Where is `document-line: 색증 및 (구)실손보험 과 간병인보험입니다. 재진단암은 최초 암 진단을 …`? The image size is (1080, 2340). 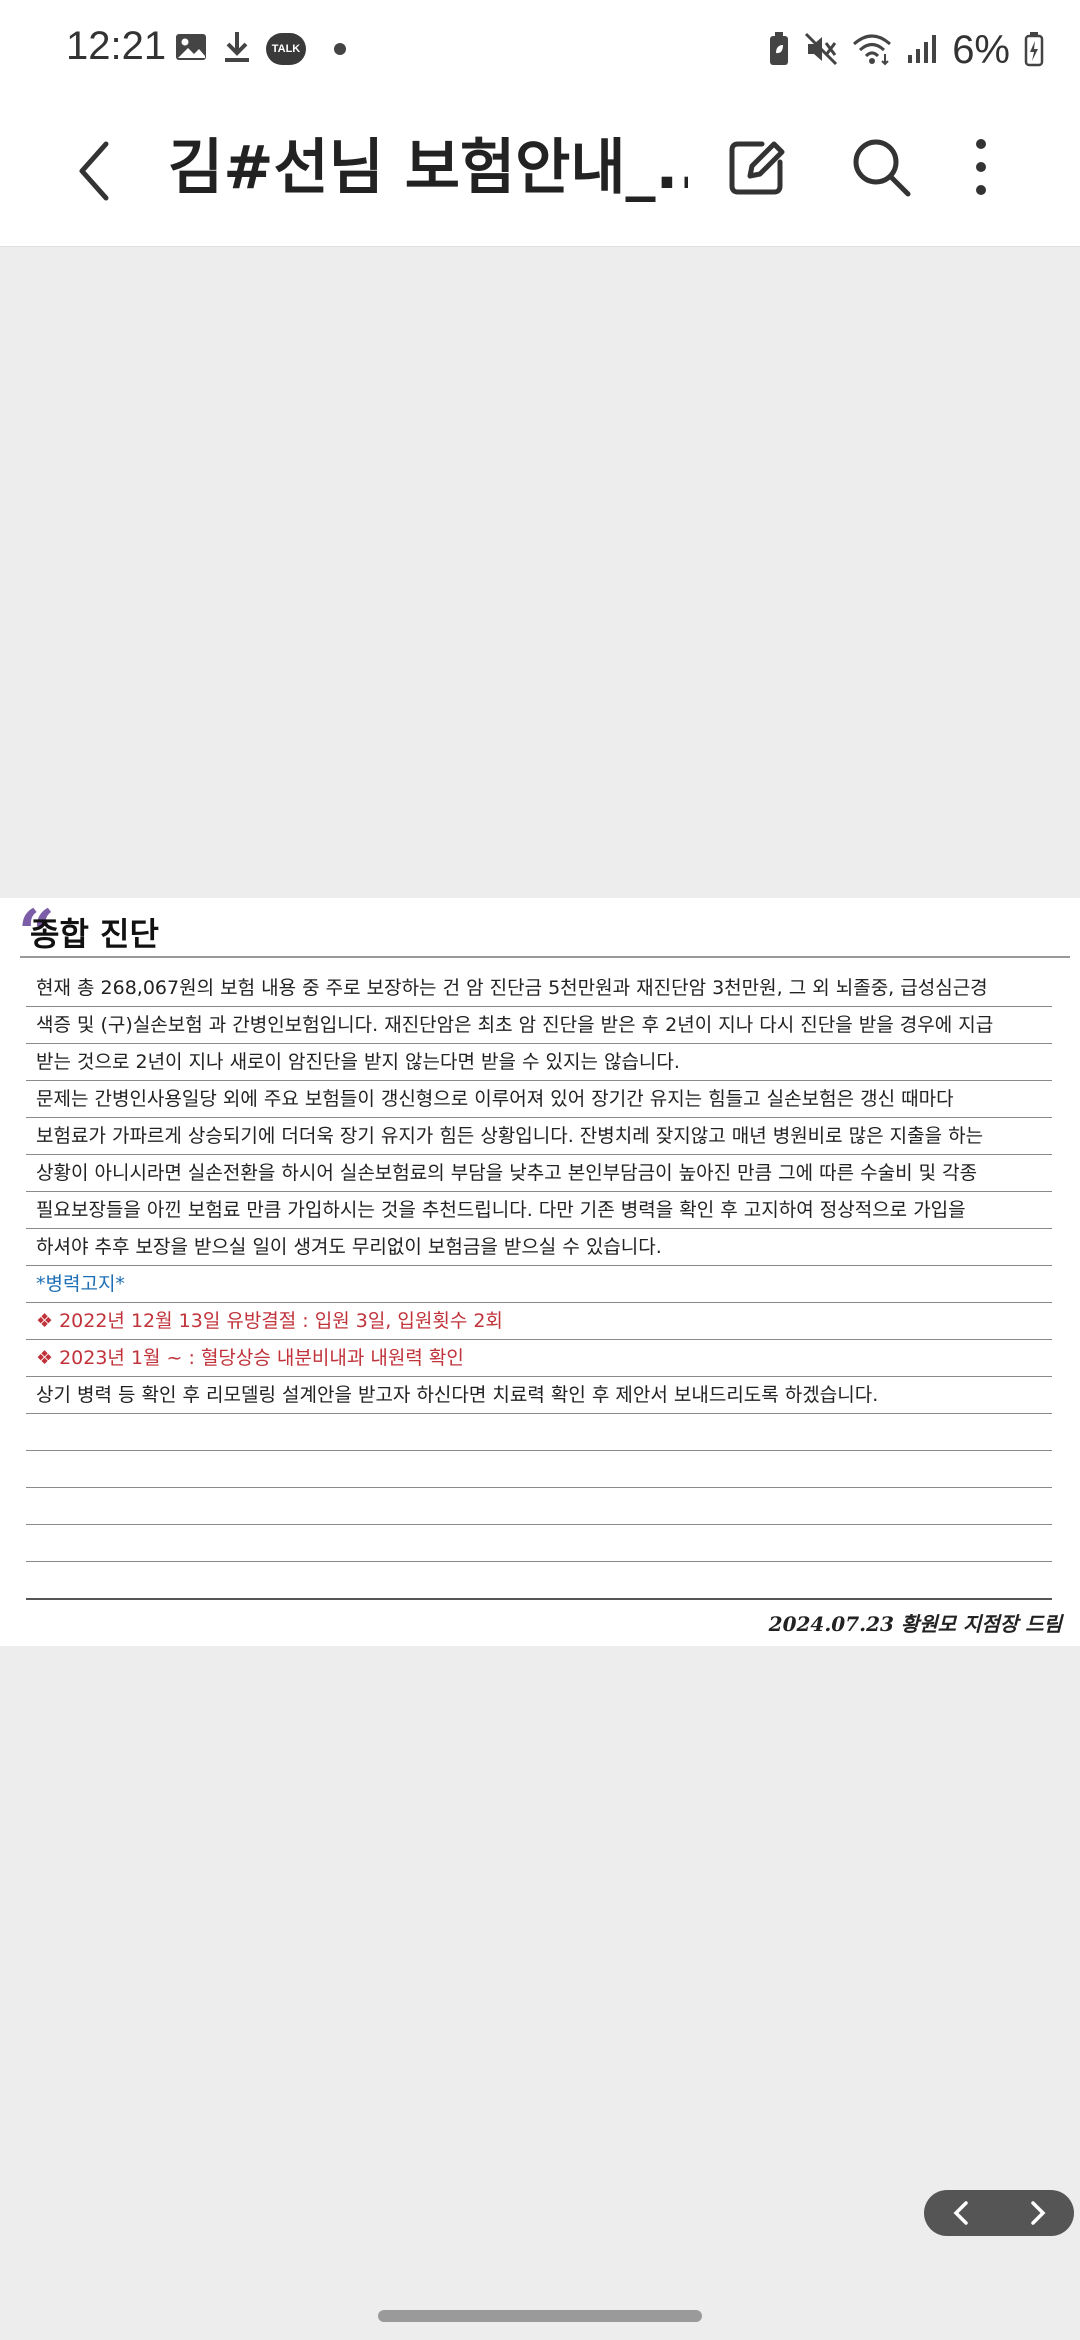
document-line: 색증 및 (구)실손보험 과 간병인보험입니다. 재진단암은 최초 암 진단을 … is located at coordinates (539, 1025).